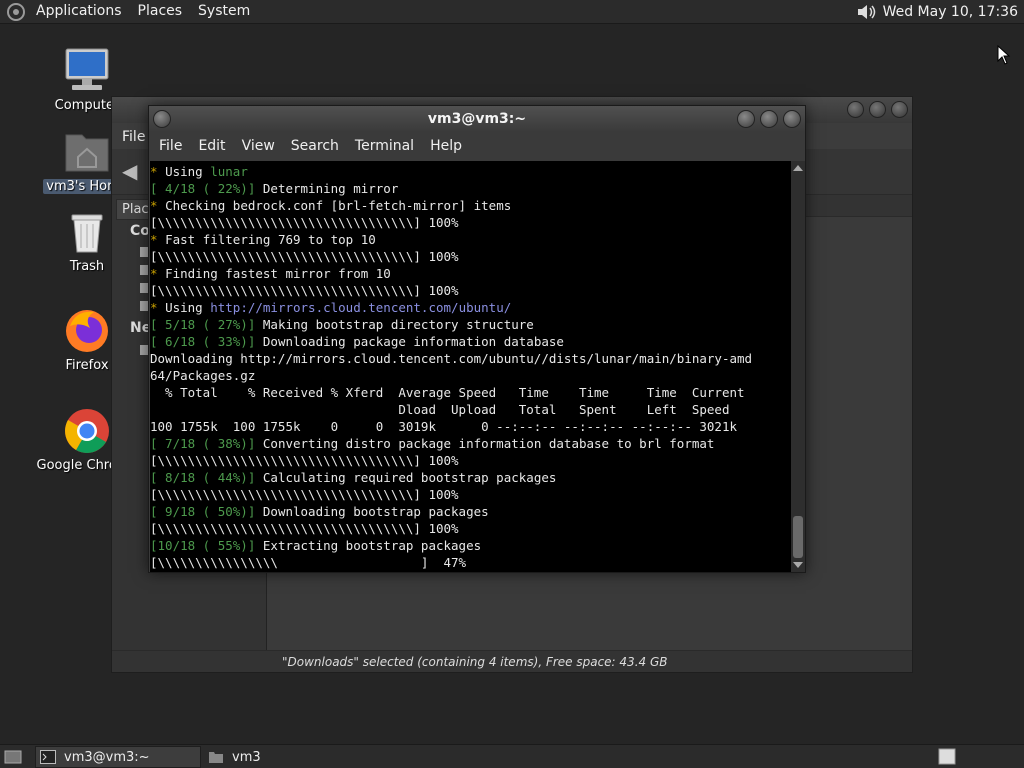  Describe the element at coordinates (470, 273) in the screenshot. I see `terminal-line: * Finding fastest mirror from 10` at that location.